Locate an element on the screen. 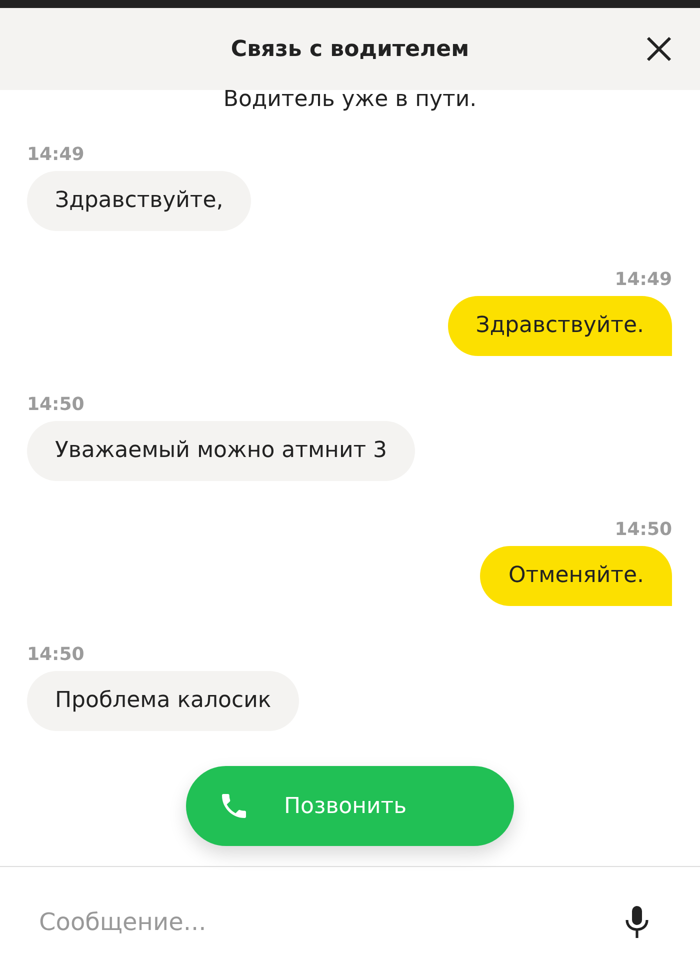  close-icon is located at coordinates (659, 49).